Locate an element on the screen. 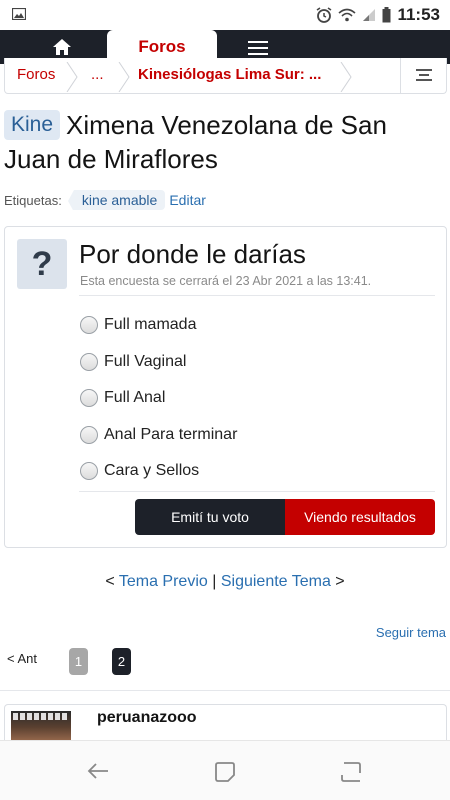 The height and width of the screenshot is (800, 450). signal-icon is located at coordinates (369, 15).